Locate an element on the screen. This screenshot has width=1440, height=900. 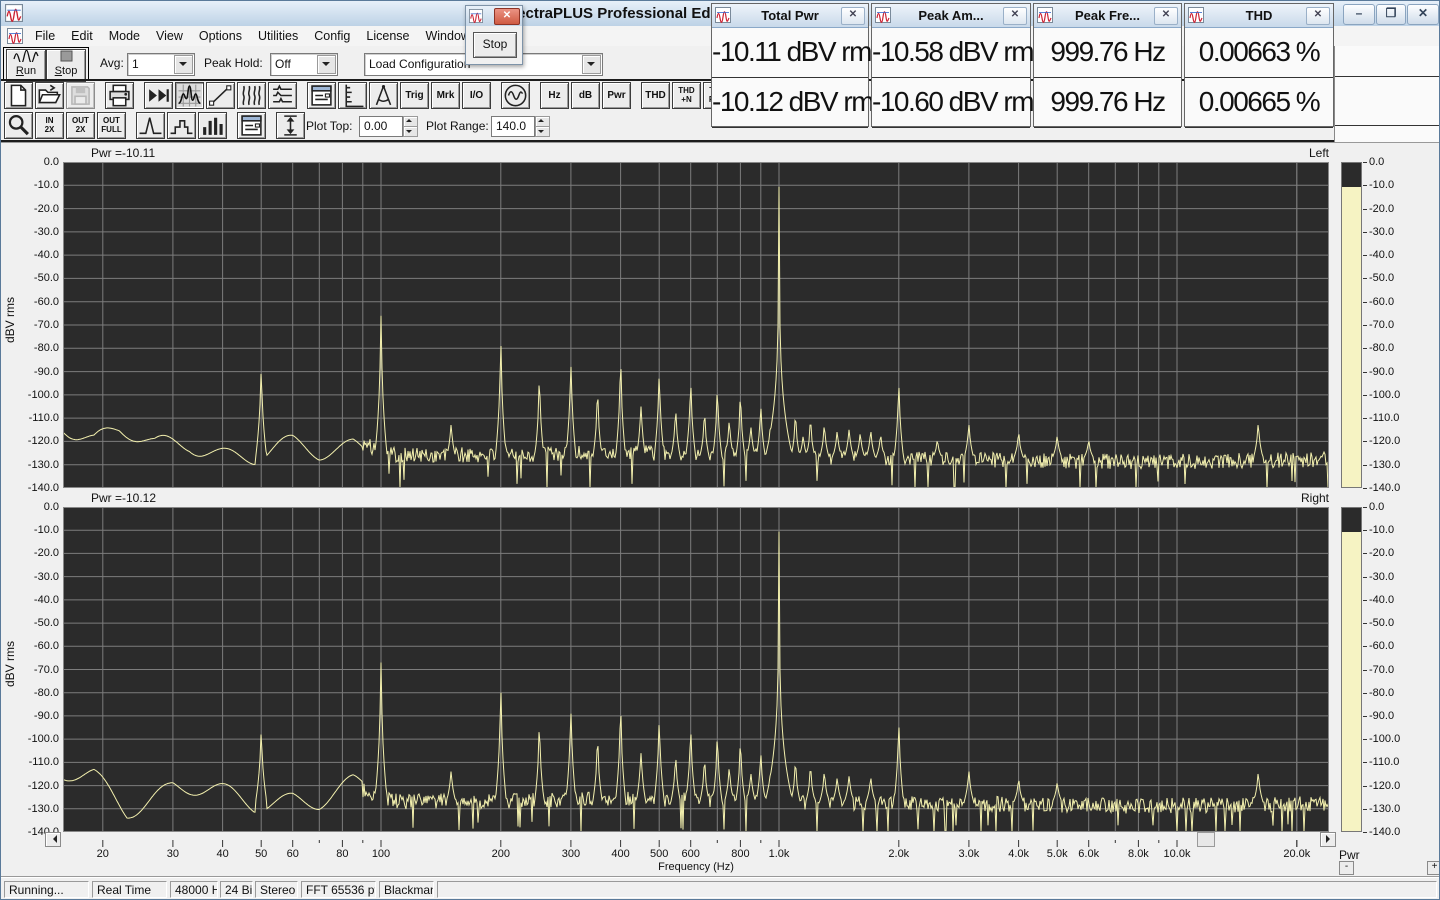
menu-config: Config is located at coordinates (332, 36).